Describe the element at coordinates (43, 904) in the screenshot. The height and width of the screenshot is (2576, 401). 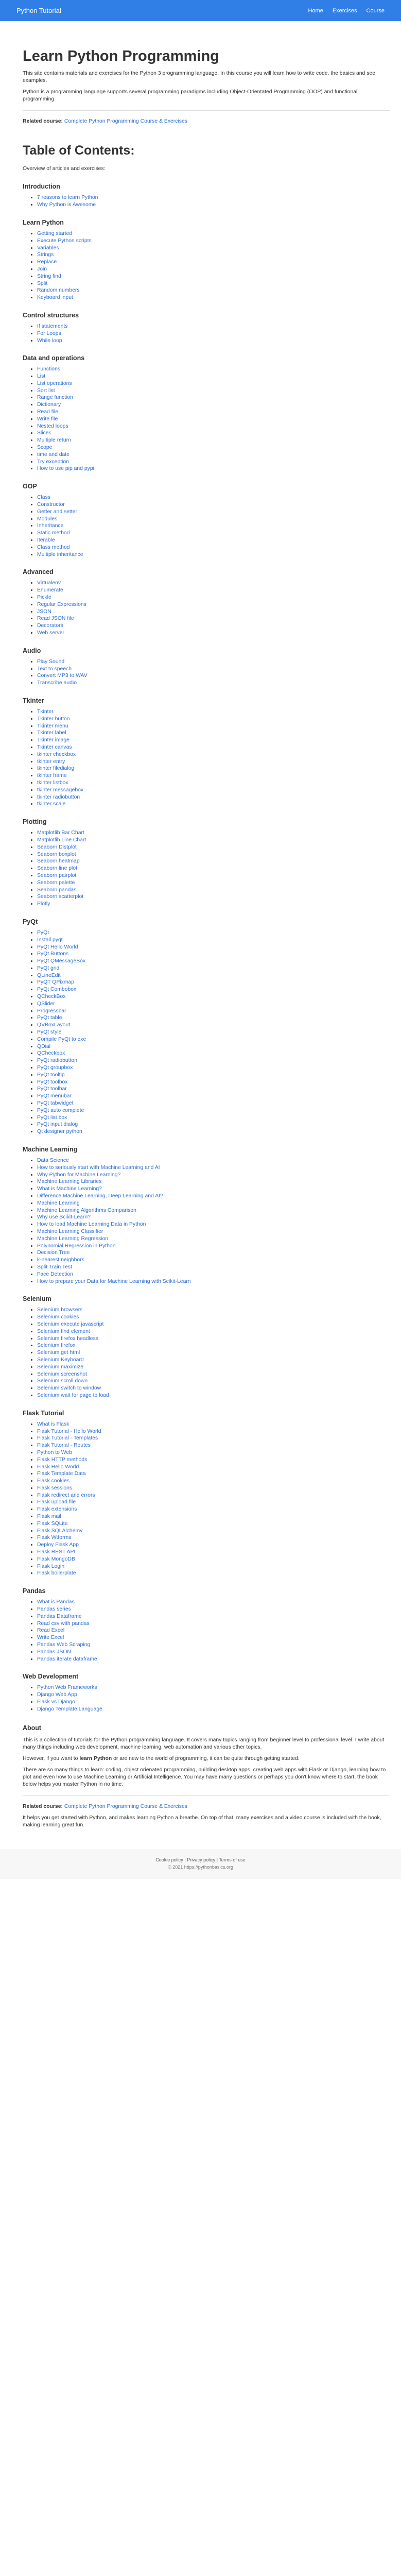
I see `toc-article-link: Plotly` at that location.